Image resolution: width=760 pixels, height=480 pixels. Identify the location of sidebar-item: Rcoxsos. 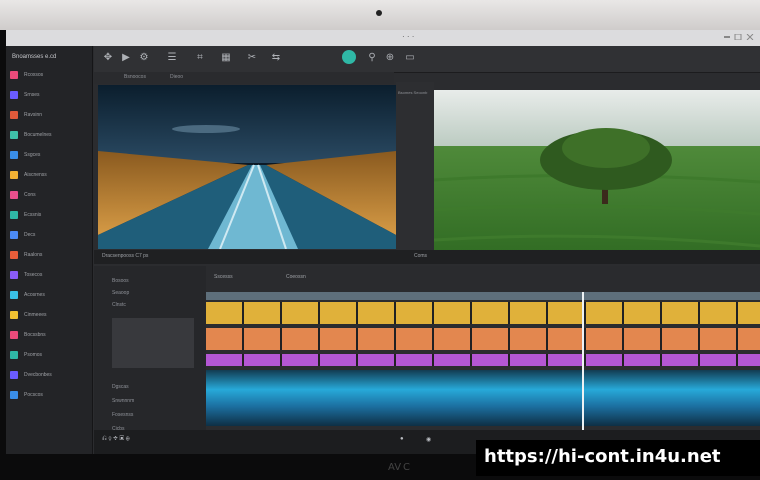
(49, 75).